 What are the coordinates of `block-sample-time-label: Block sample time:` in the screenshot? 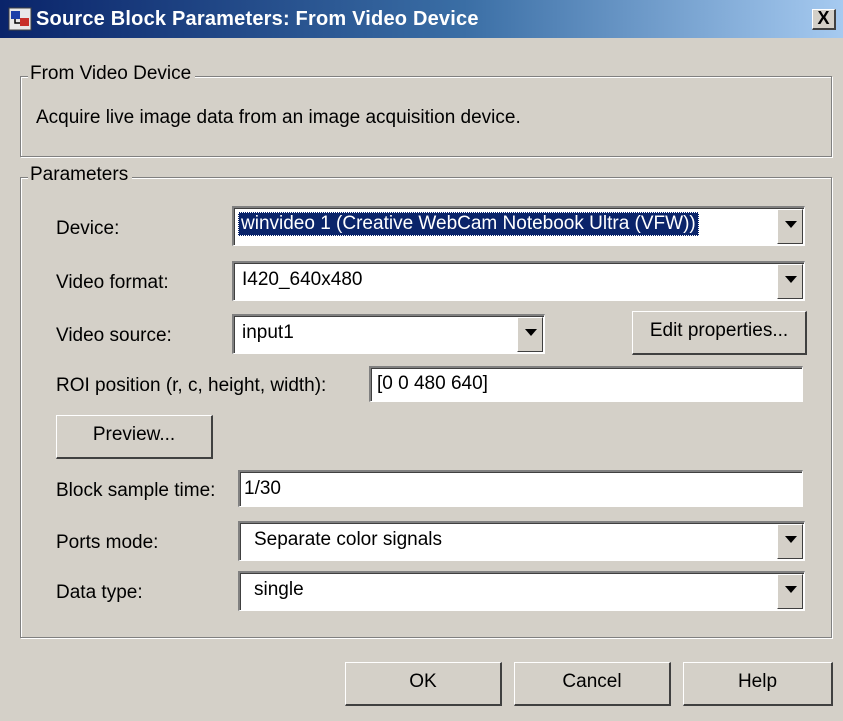 It's located at (136, 490).